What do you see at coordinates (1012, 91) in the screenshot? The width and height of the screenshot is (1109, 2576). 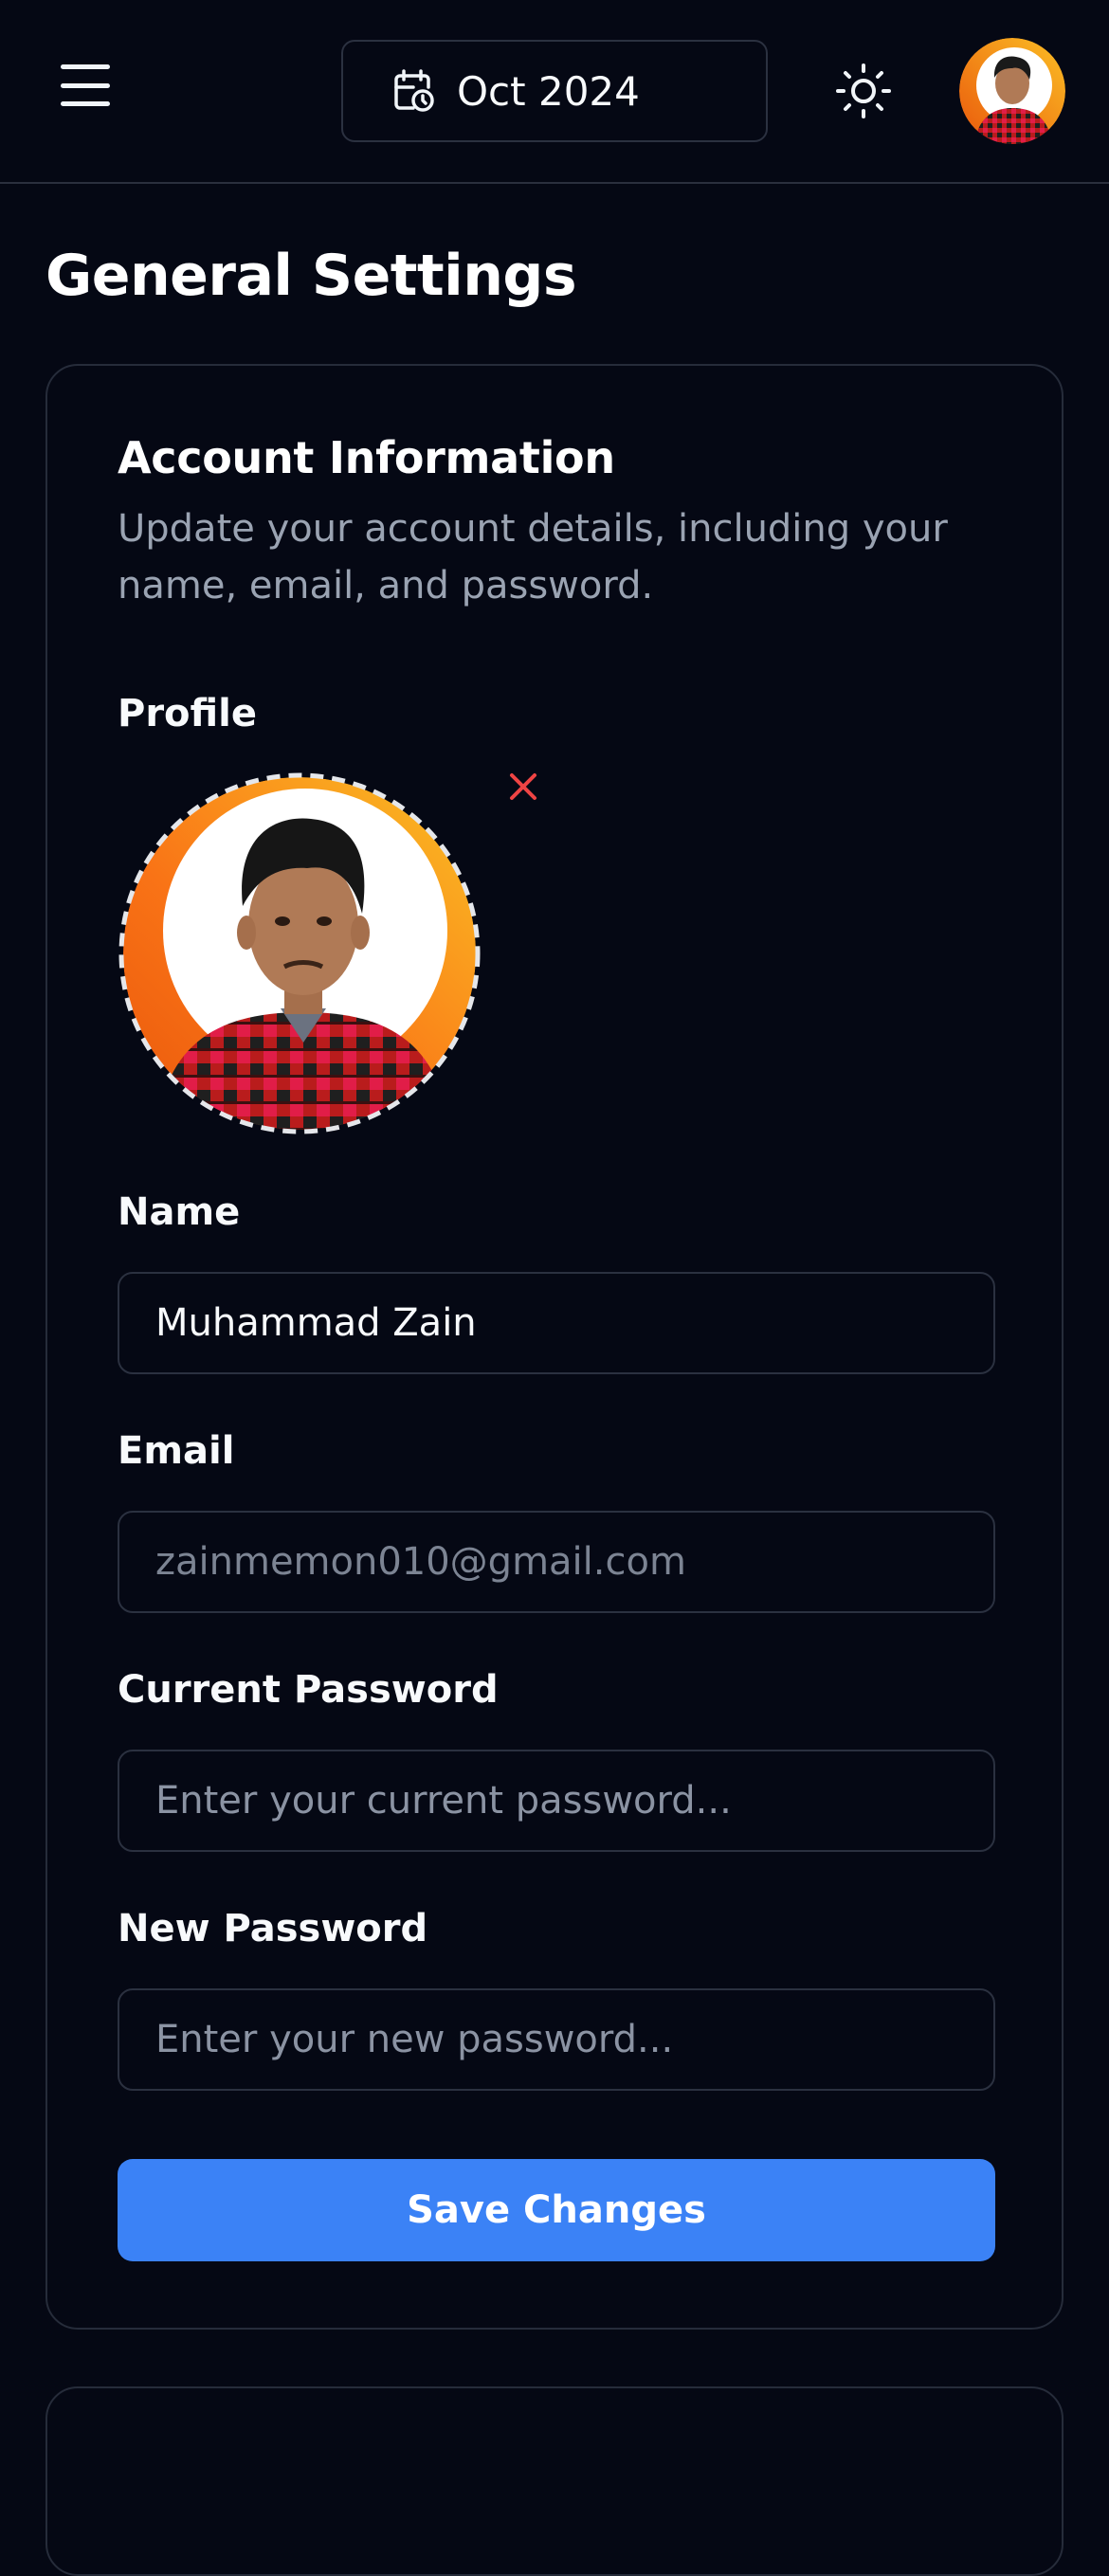 I see `user-avatar` at bounding box center [1012, 91].